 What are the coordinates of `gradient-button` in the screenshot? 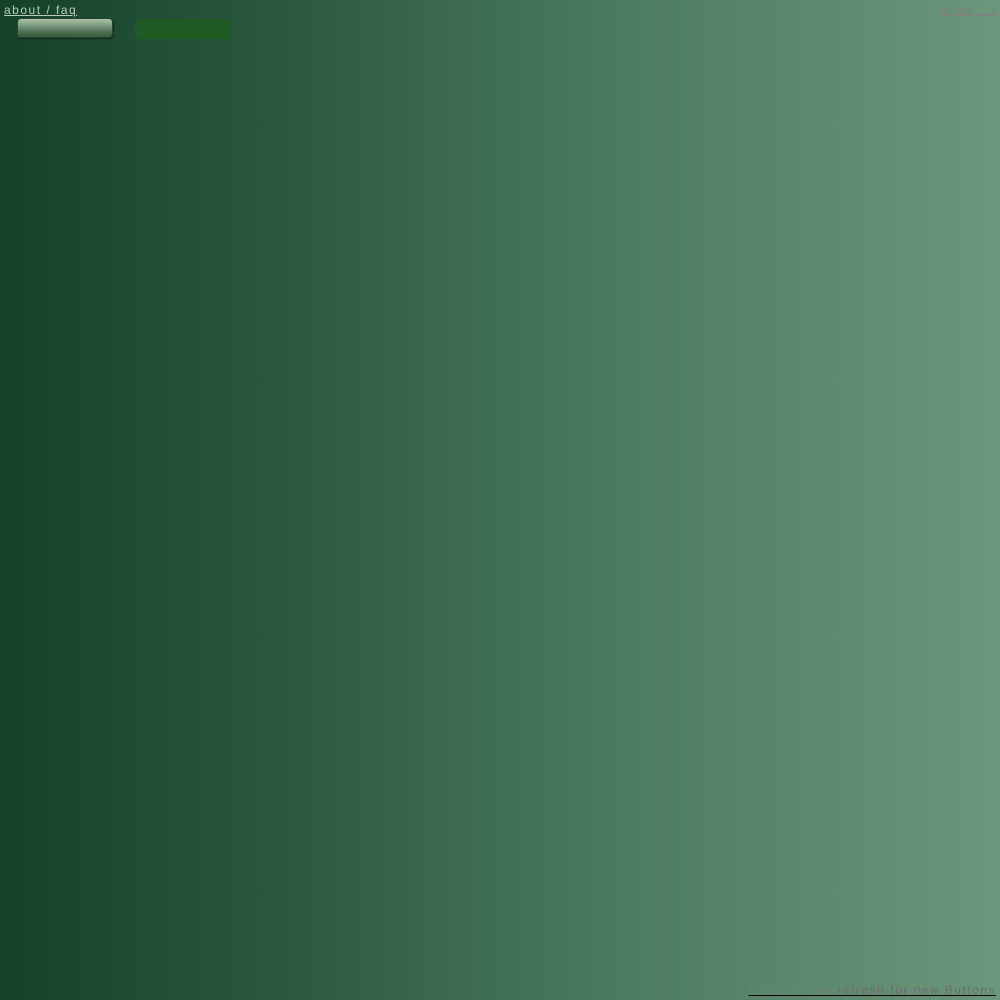 It's located at (65, 28).